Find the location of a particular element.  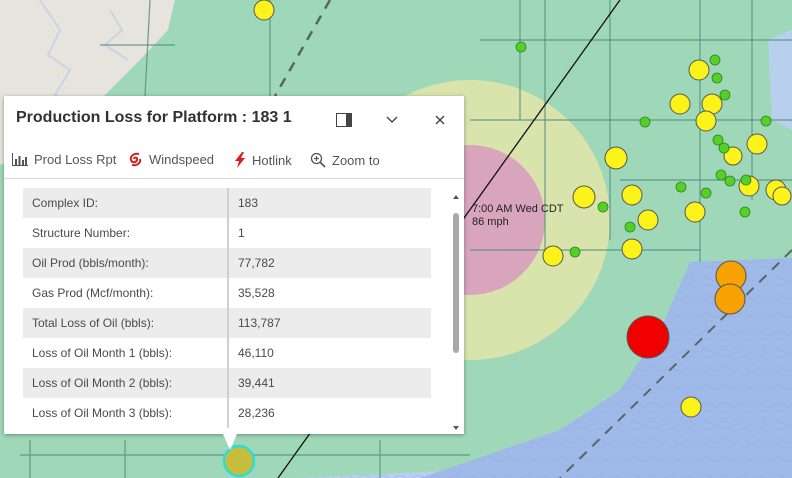

attribute-row: Loss of Oil Month 2 (bbls): 39,441 is located at coordinates (227, 383).